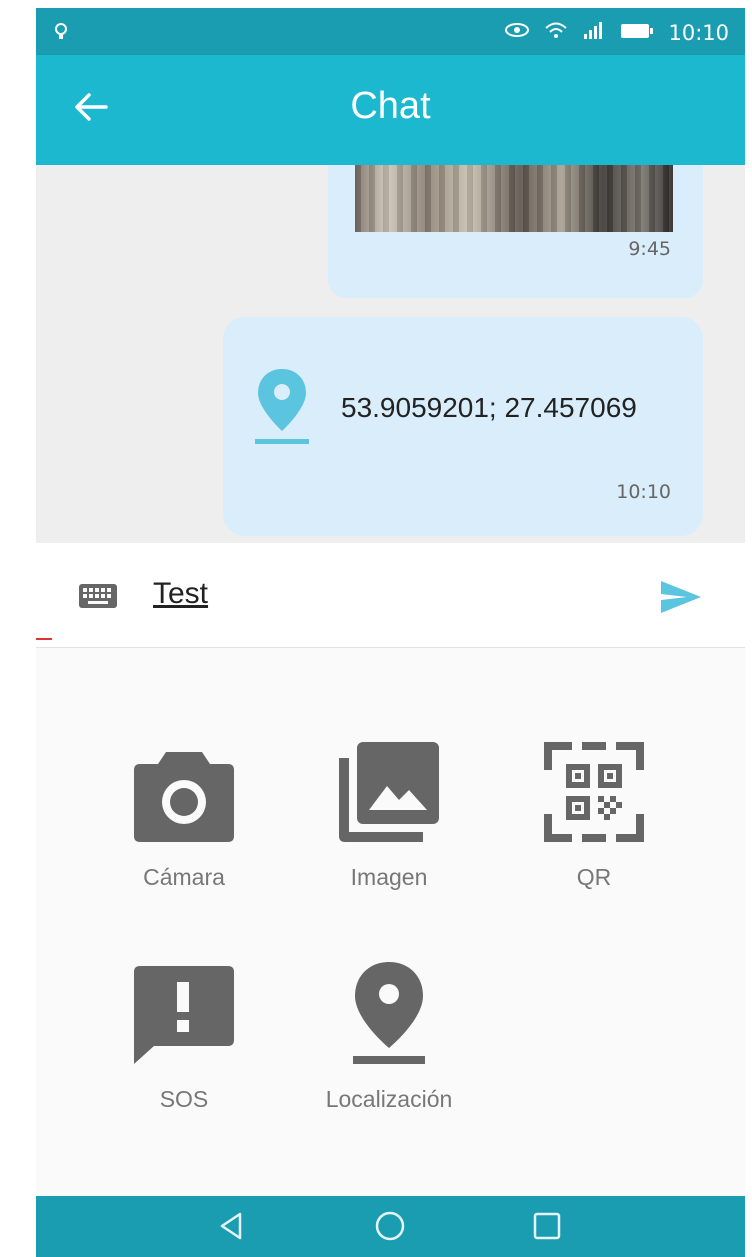  I want to click on attach-label: Imagen, so click(389, 877).